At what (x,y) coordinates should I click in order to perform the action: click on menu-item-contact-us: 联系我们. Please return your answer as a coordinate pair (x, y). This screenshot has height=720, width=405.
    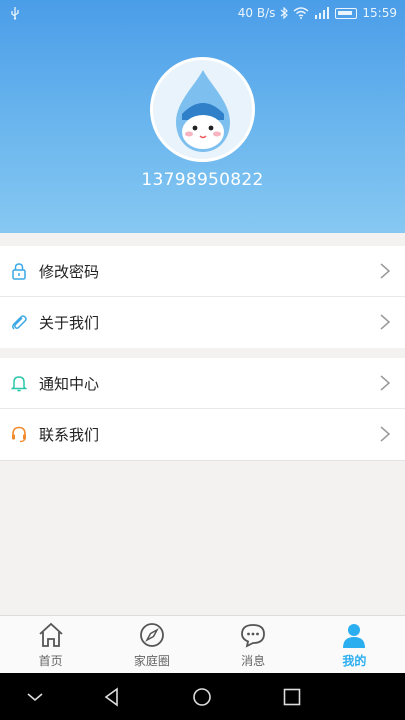
    Looking at the image, I should click on (202, 434).